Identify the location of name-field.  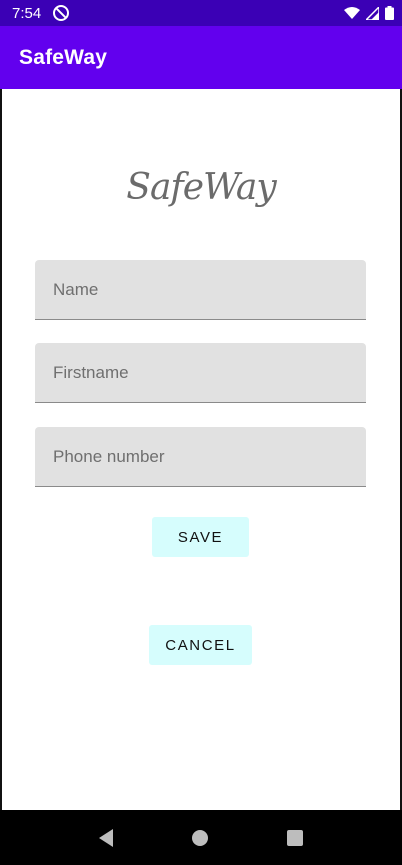
(200, 290).